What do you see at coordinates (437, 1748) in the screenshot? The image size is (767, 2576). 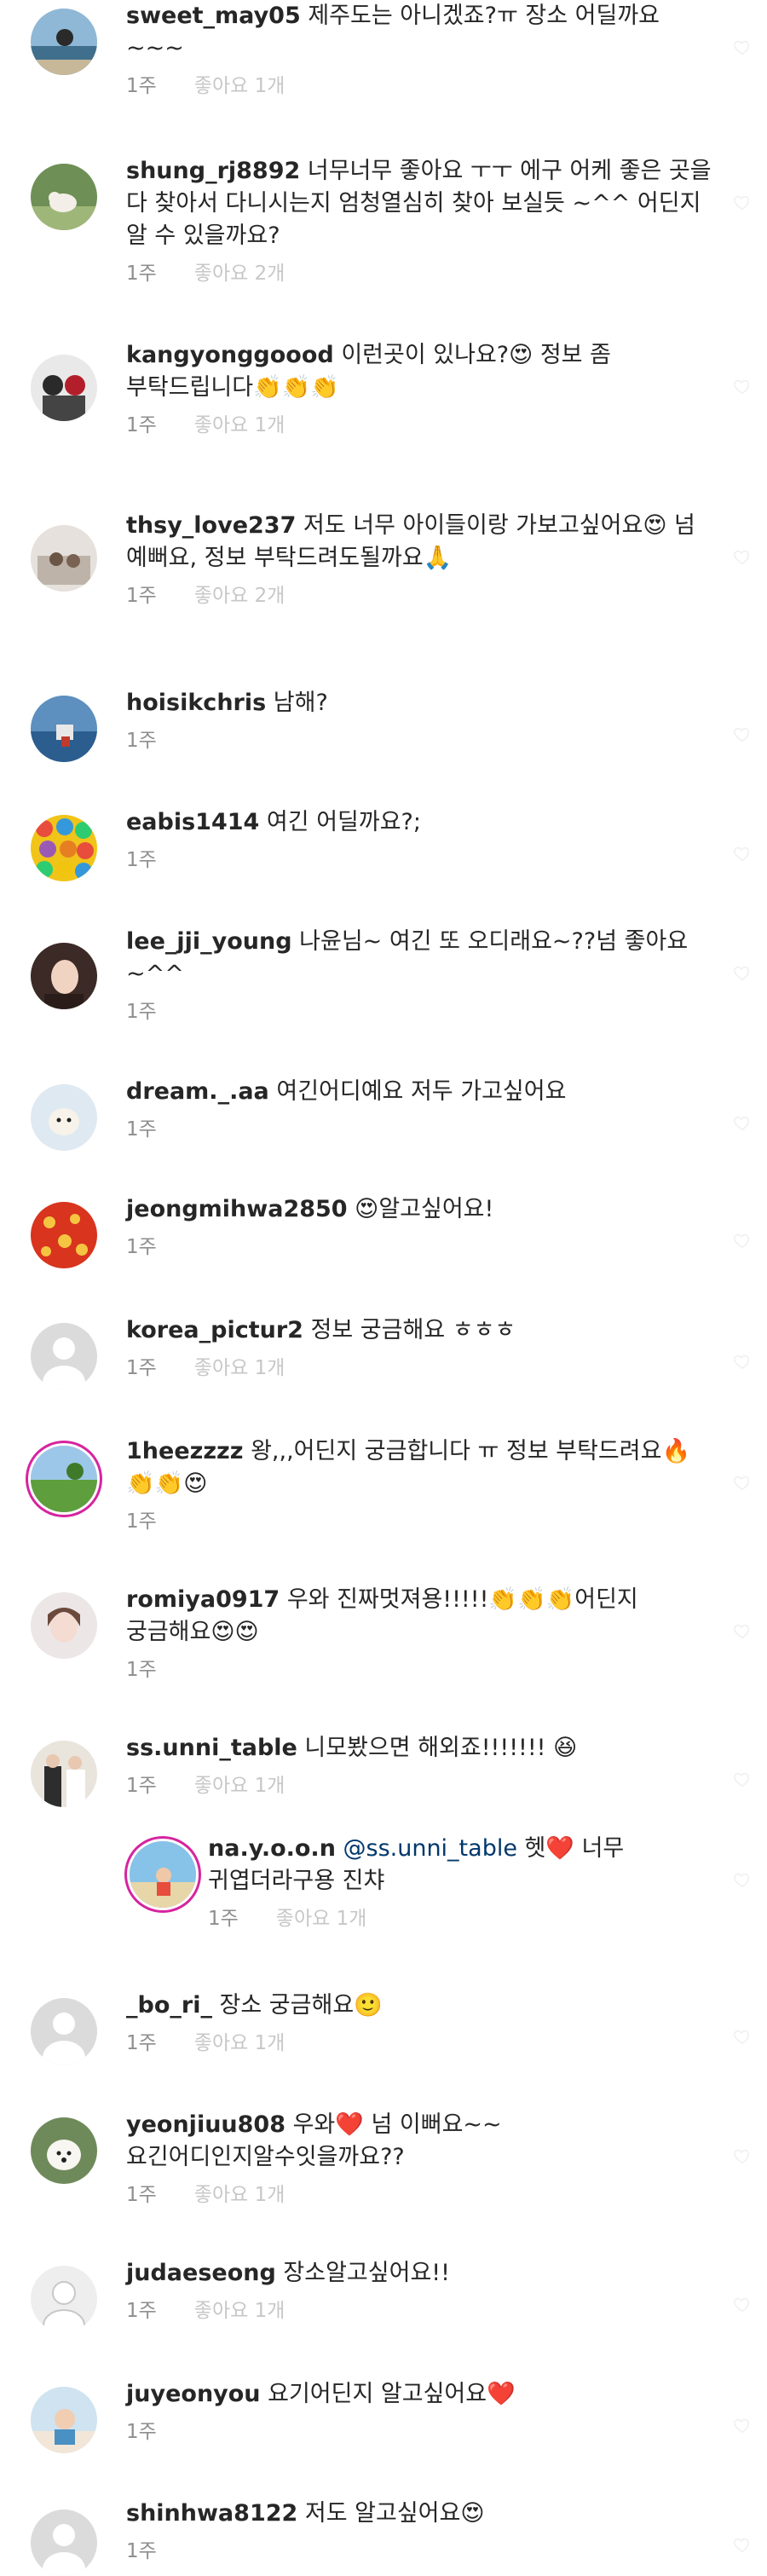 I see `comment-body: 니모봤으면 해외죠!!!!!!! 😆` at bounding box center [437, 1748].